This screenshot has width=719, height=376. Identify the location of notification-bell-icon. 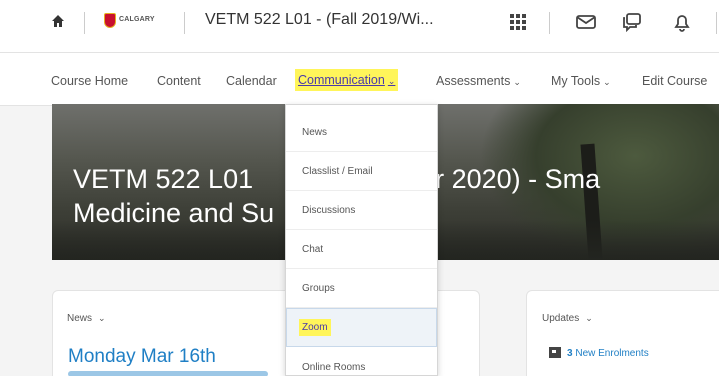
(682, 22).